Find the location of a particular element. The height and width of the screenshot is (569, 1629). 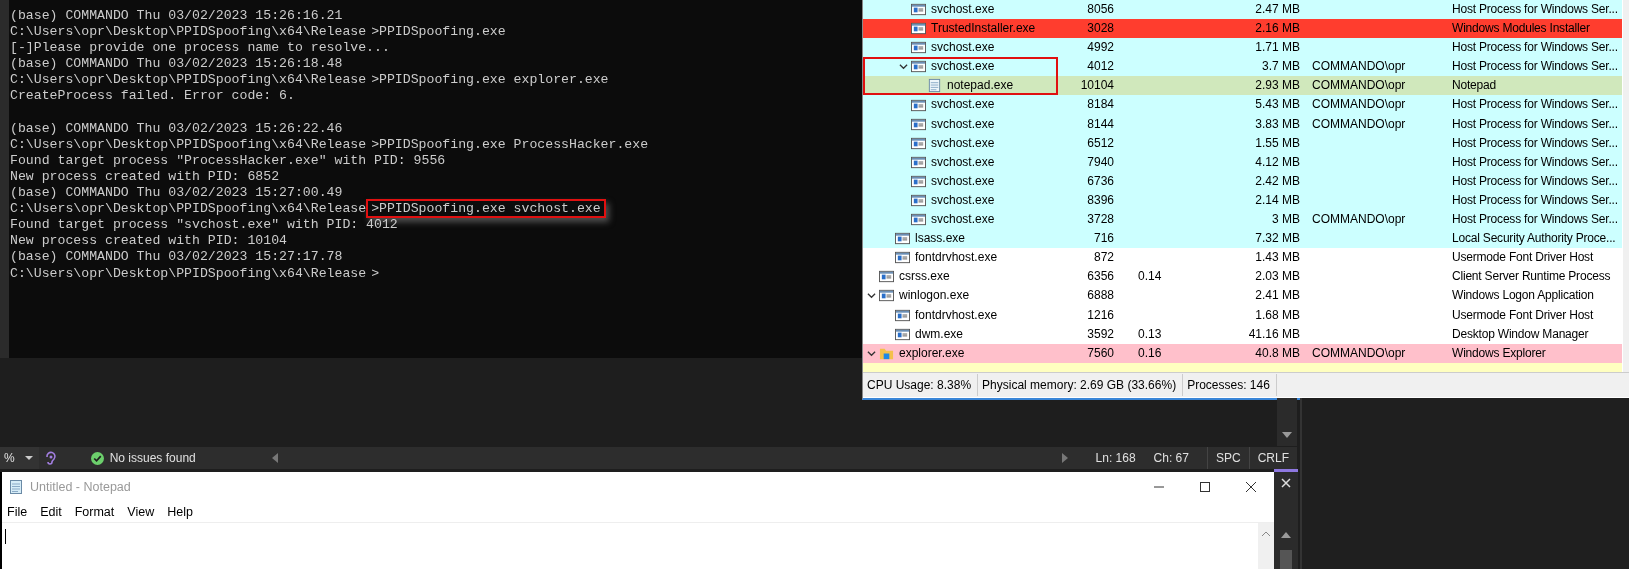

pid-cell-text: 8396 is located at coordinates (1100, 200).